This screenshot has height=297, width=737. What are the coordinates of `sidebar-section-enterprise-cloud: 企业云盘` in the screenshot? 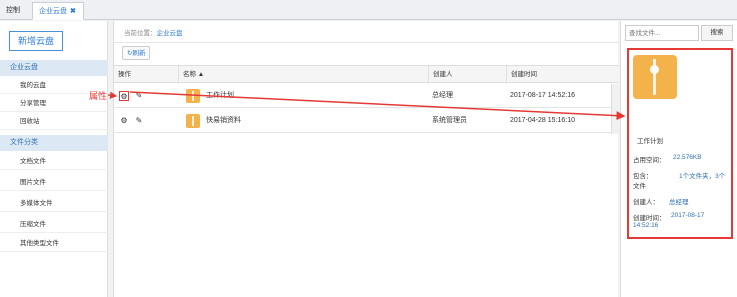 It's located at (54, 68).